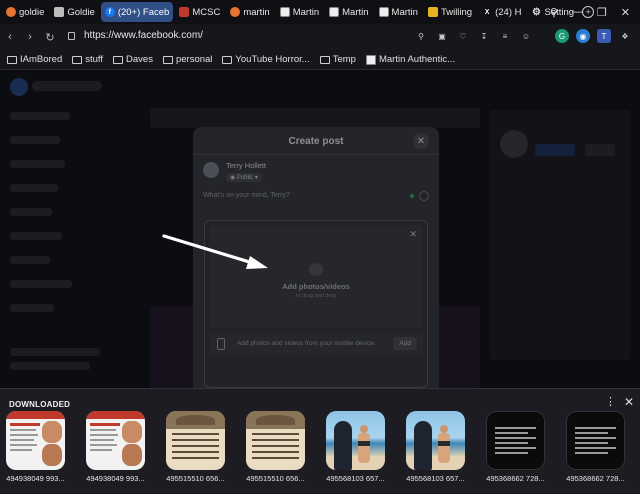  I want to click on x-logo-icon: X, so click(487, 12).